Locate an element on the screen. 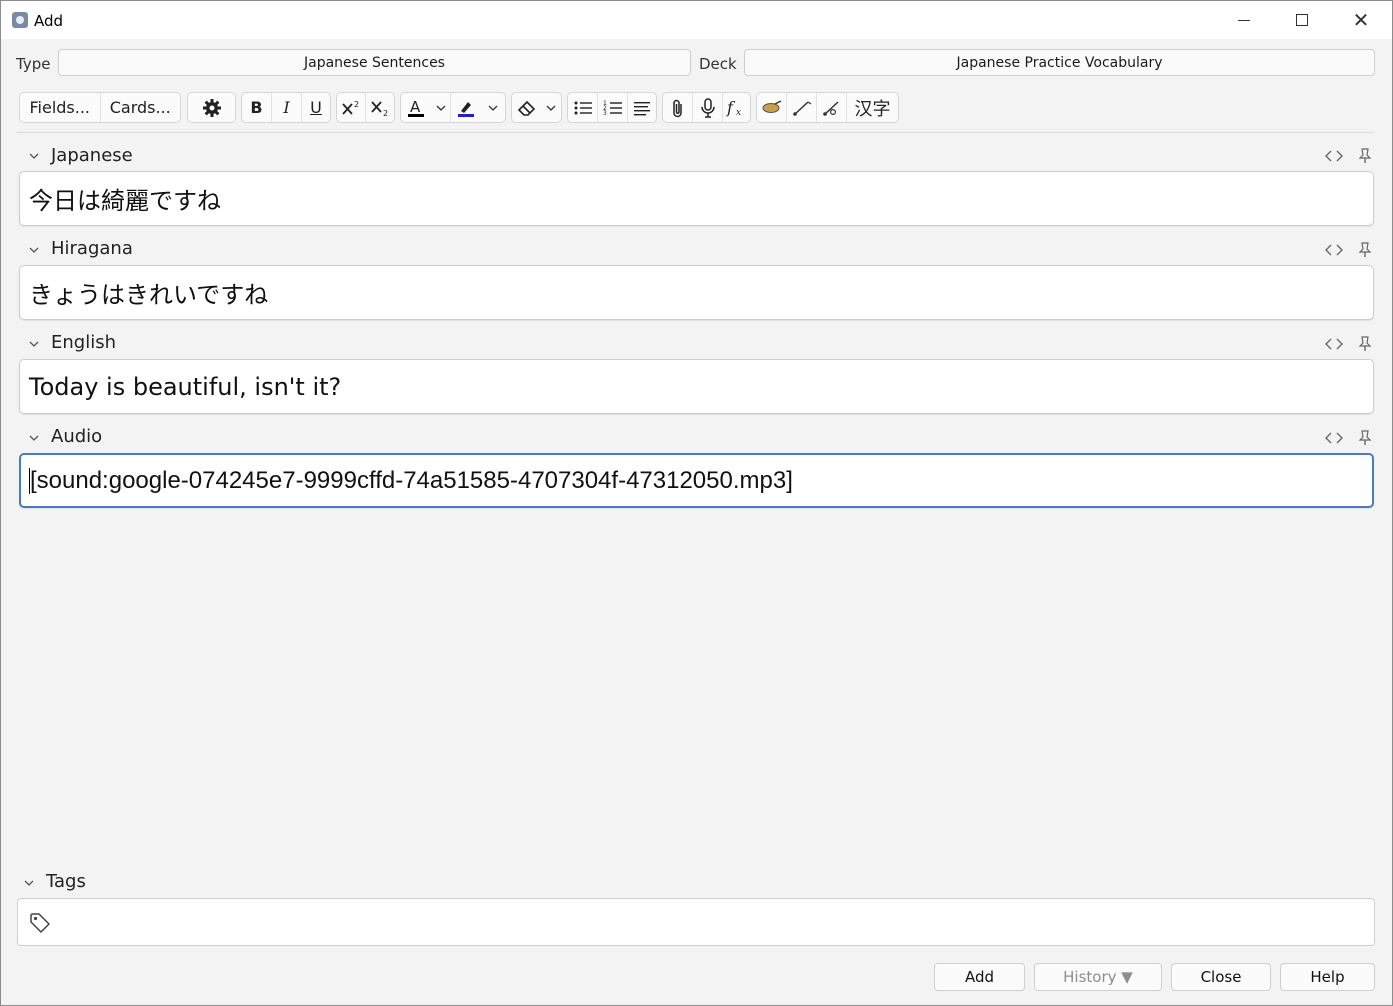  text-color-dropdown is located at coordinates (441, 107).